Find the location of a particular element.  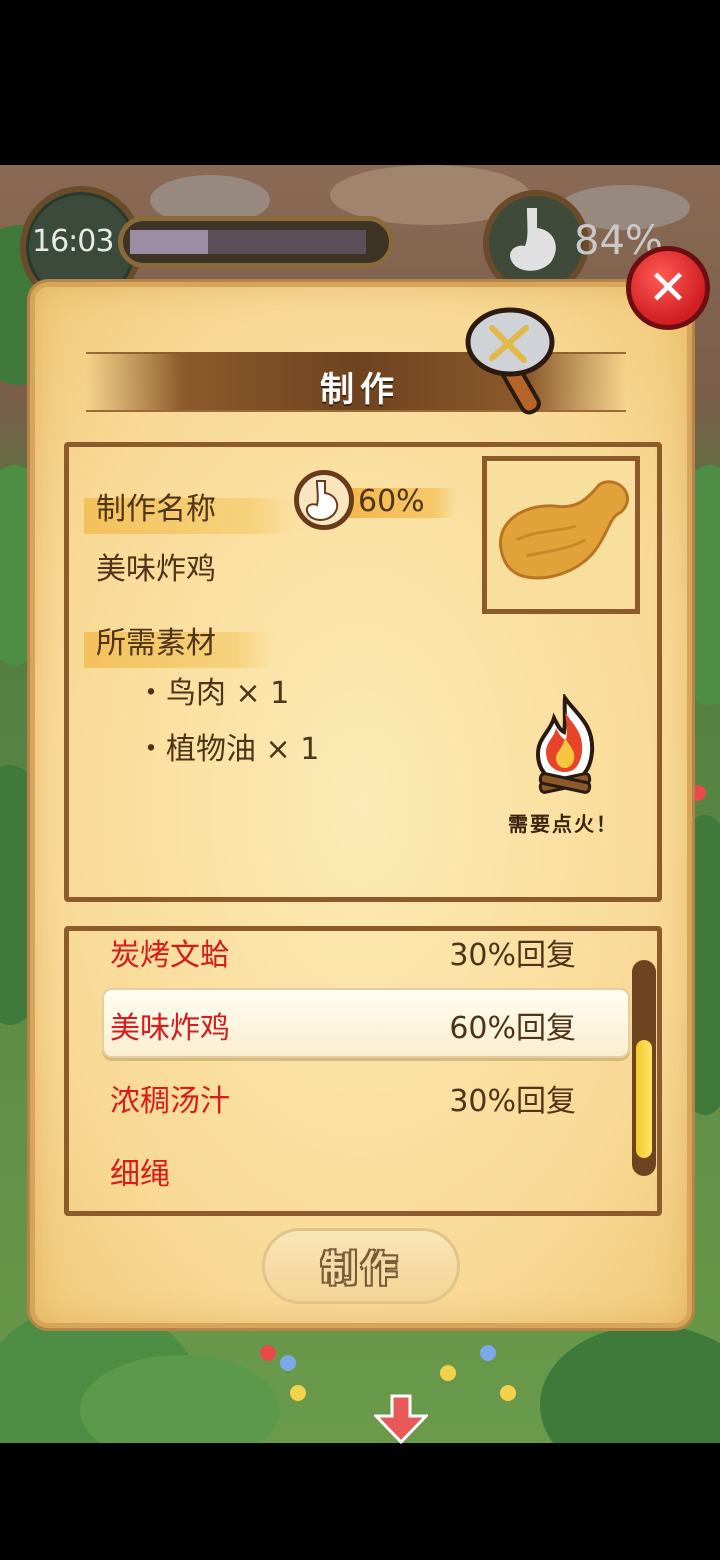

recovery-percent: 60% is located at coordinates (391, 501).